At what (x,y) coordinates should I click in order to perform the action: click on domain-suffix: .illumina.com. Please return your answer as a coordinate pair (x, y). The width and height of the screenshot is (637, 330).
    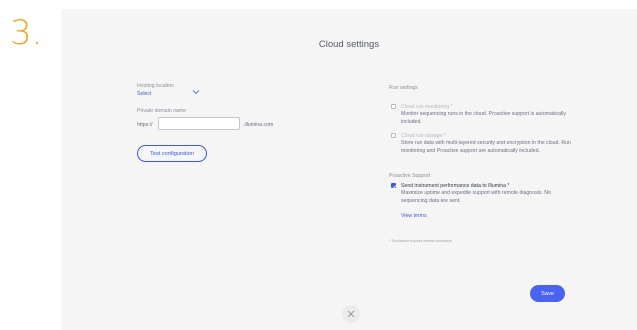
    Looking at the image, I should click on (258, 125).